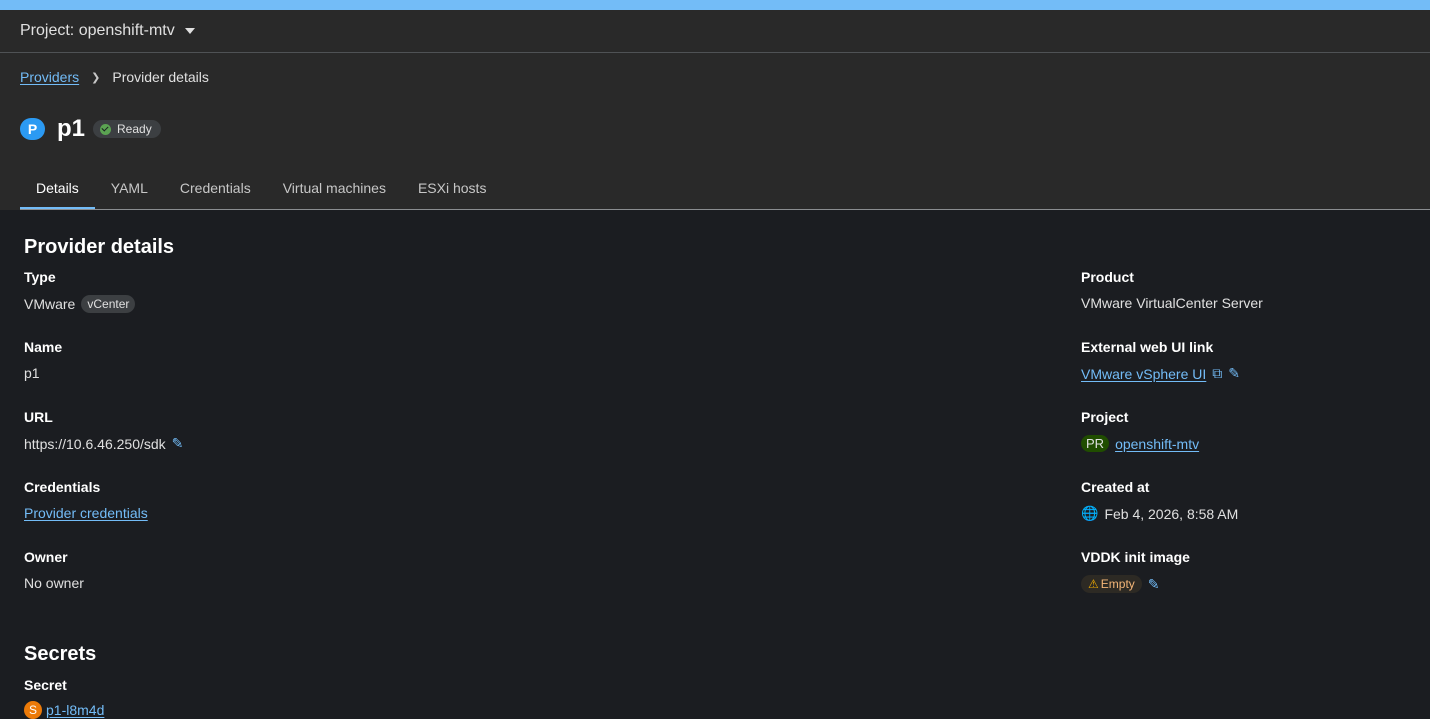 The image size is (1430, 719). I want to click on type-value: VMware, so click(50, 304).